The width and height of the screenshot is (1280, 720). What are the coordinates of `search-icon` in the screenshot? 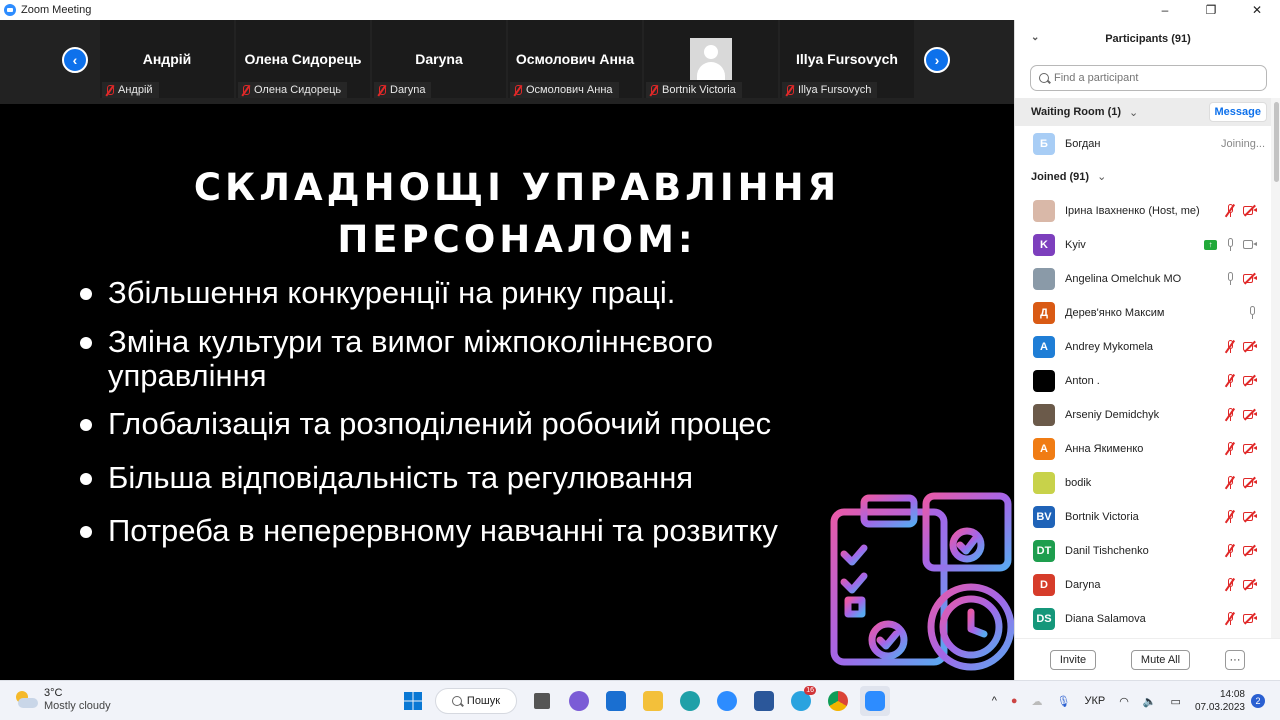 It's located at (456, 701).